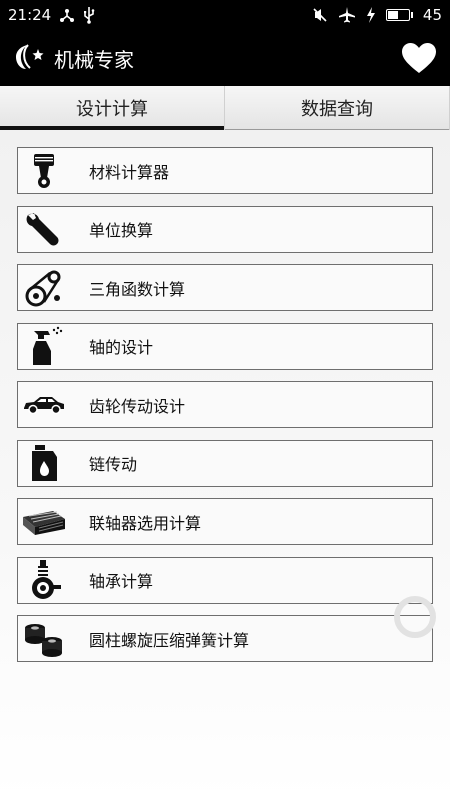 The width and height of the screenshot is (450, 800). I want to click on list-item-trig-calc: 三角函数计算, so click(225, 287).